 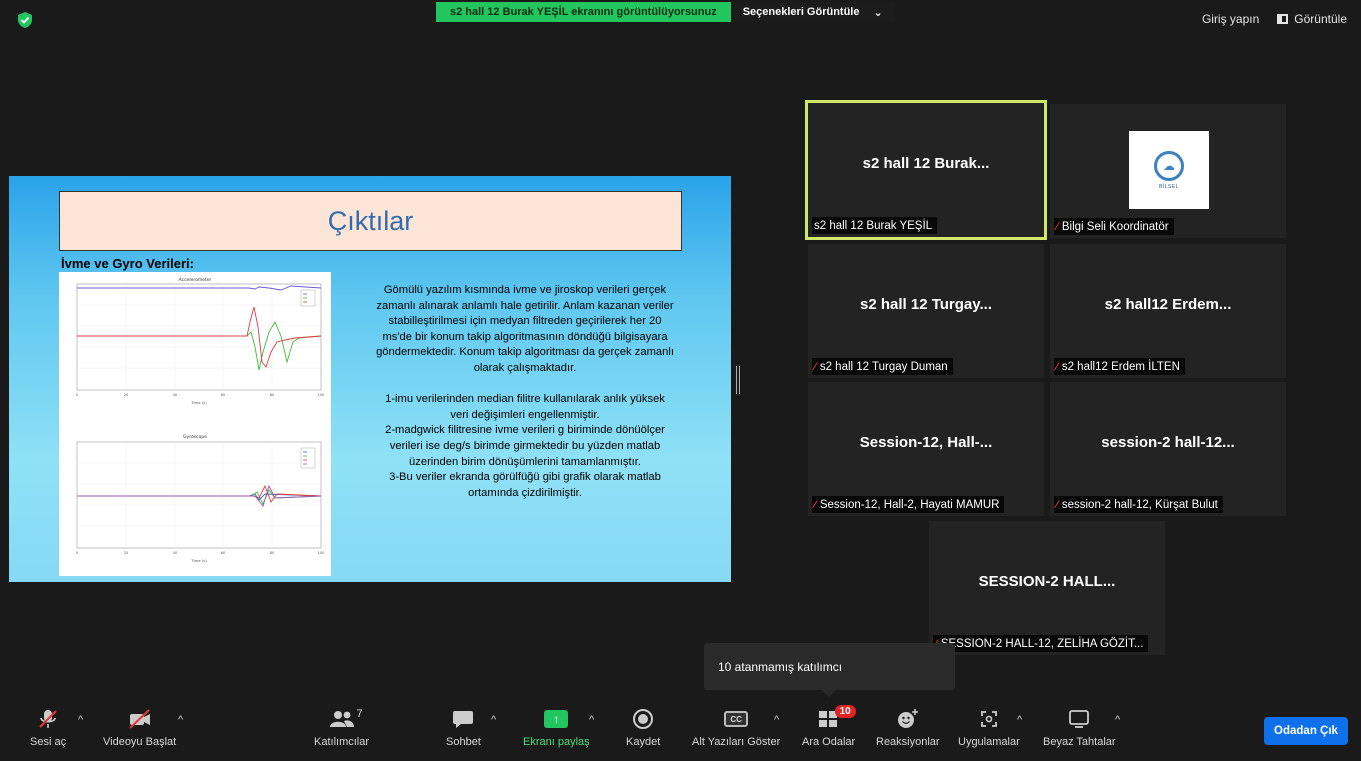 What do you see at coordinates (126, 553) in the screenshot?
I see `bottom-x-tick: 20` at bounding box center [126, 553].